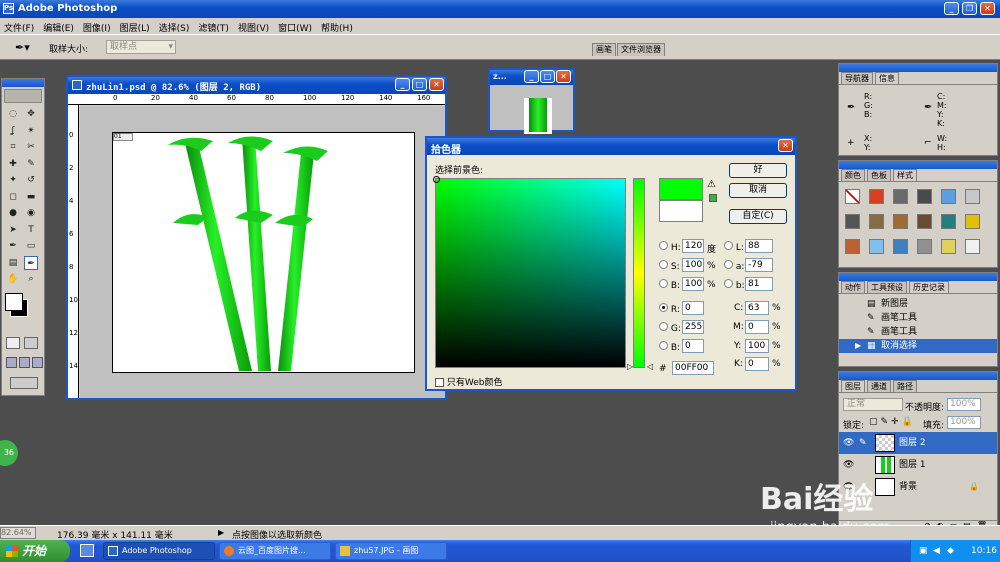 This screenshot has width=1000, height=562. What do you see at coordinates (563, 76) in the screenshot?
I see `thumb-close-button: ✕` at bounding box center [563, 76].